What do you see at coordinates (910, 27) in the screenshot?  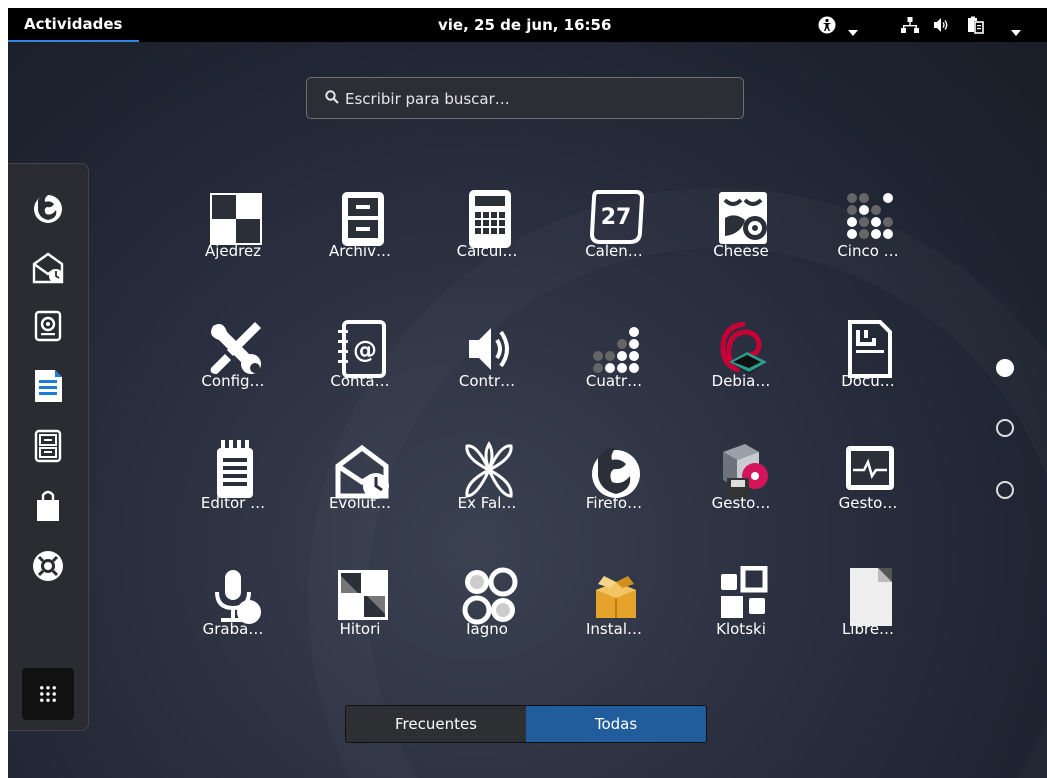 I see `network-icon` at bounding box center [910, 27].